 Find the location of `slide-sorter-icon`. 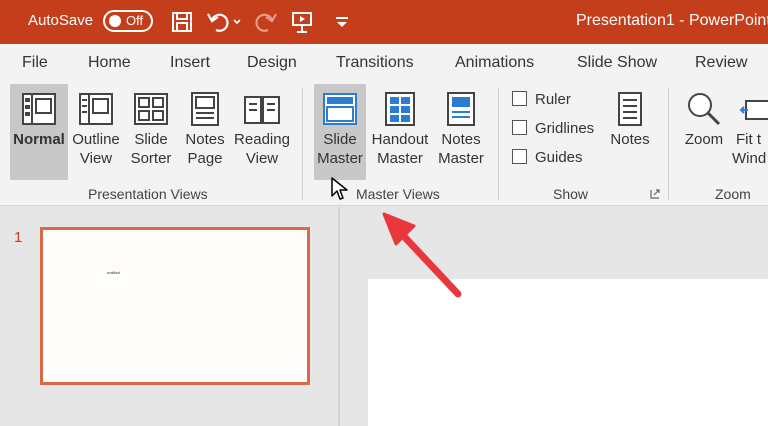

slide-sorter-icon is located at coordinates (151, 109).